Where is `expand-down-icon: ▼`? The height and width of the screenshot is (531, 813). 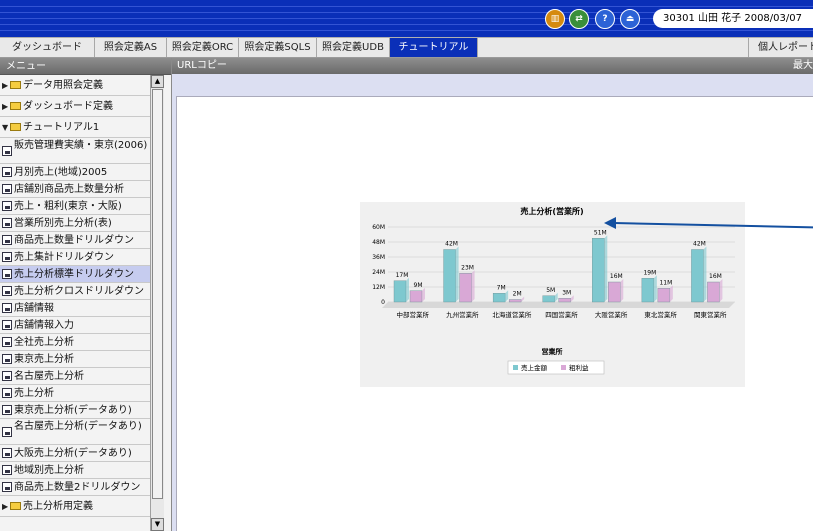 expand-down-icon: ▼ is located at coordinates (6, 127).